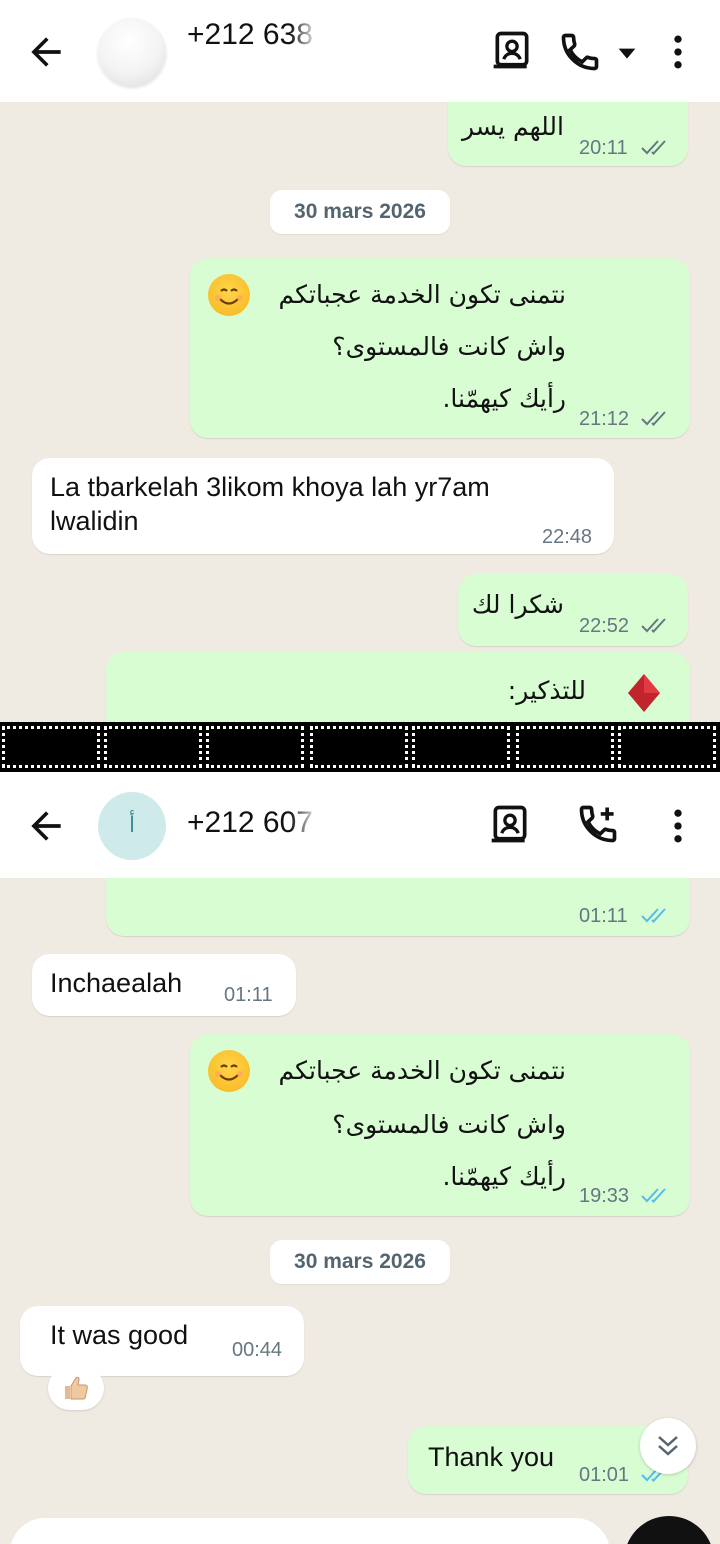 The height and width of the screenshot is (1544, 720). I want to click on message-bubble-outgoing: اللهم يسر 20:11, so click(568, 134).